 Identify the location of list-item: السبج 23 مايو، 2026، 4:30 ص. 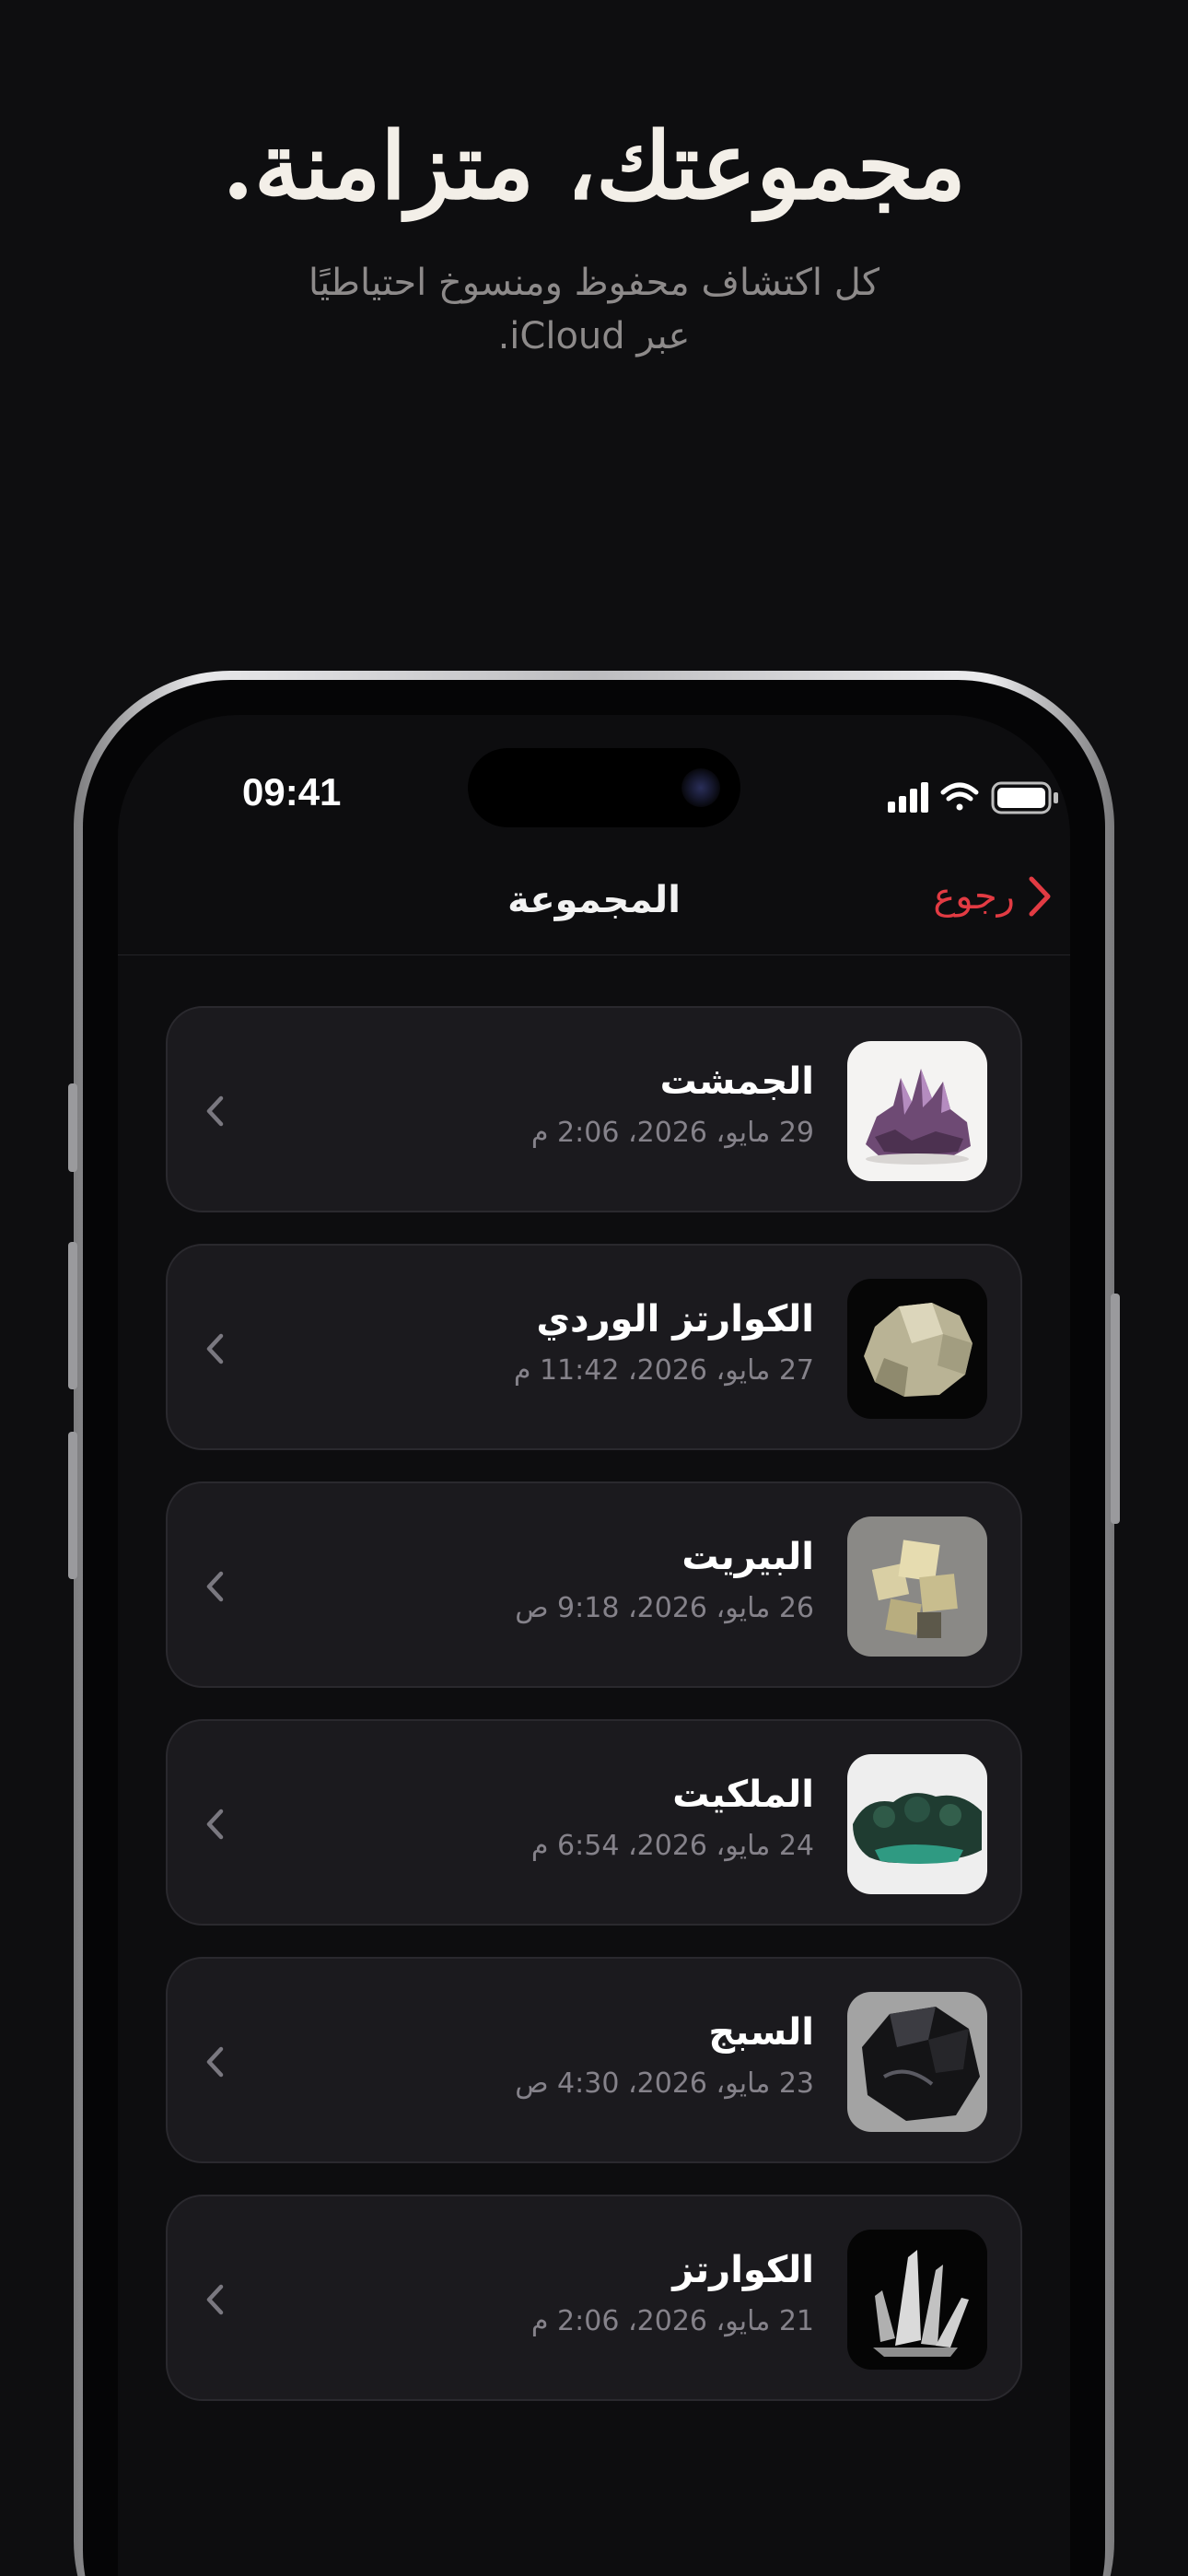
(594, 2060).